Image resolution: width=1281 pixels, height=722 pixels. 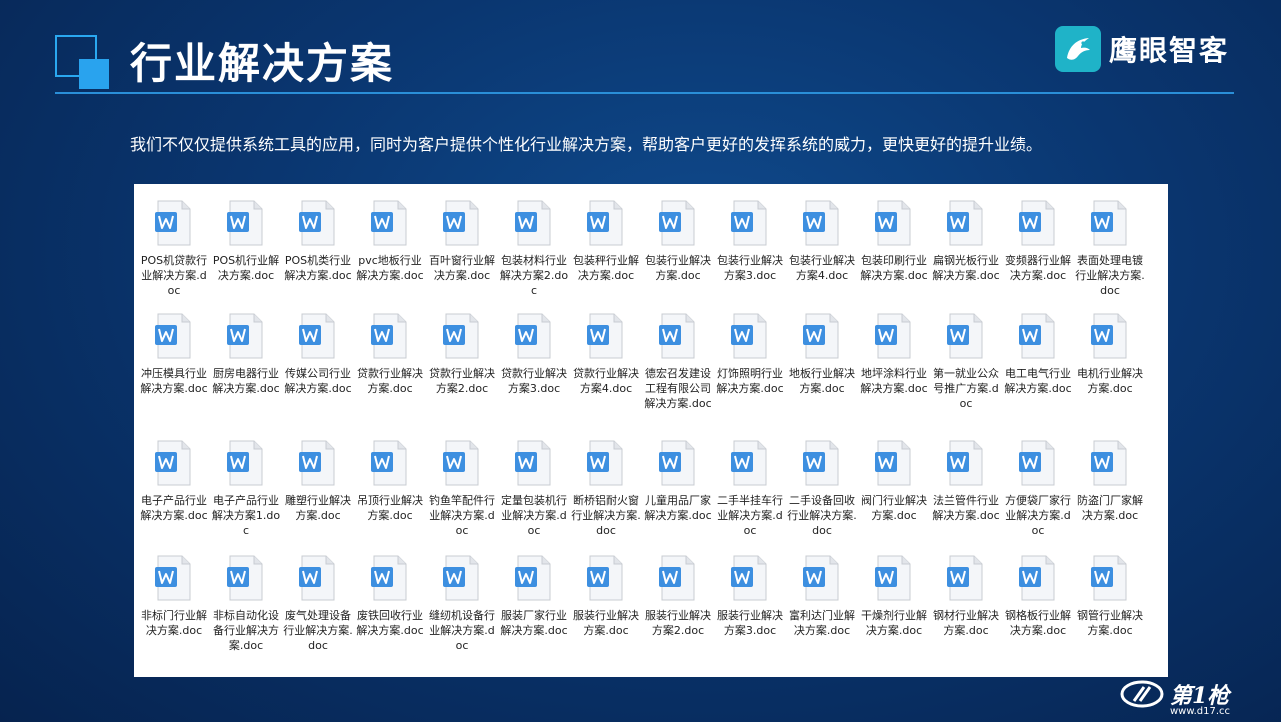 I want to click on file-item: pvc地板行业解决方案.doc, so click(x=390, y=241).